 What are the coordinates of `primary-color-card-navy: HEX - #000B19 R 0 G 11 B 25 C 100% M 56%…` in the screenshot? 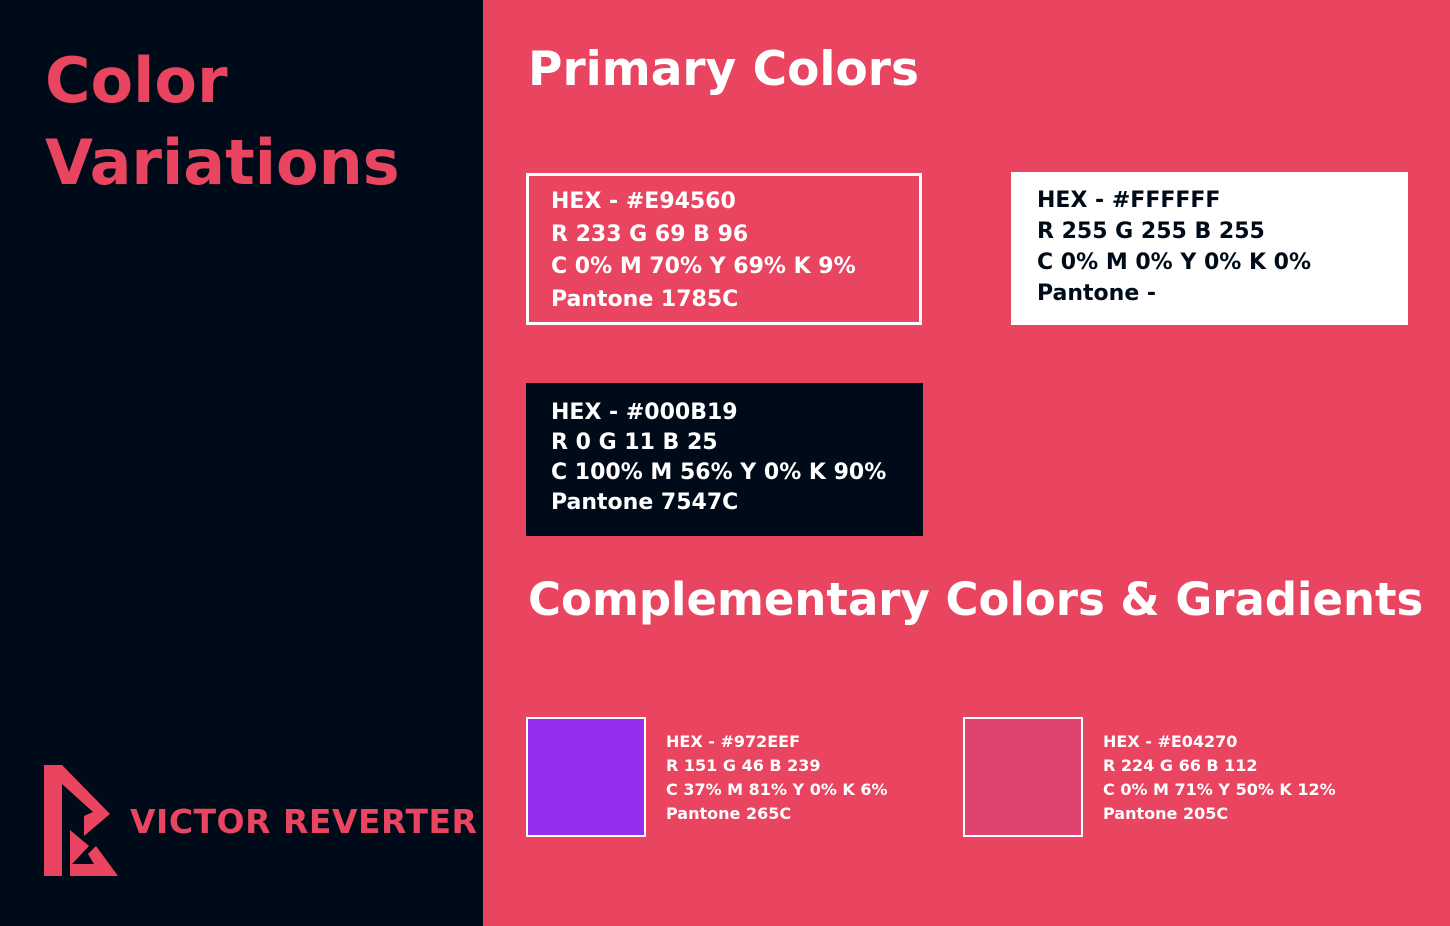 It's located at (724, 459).